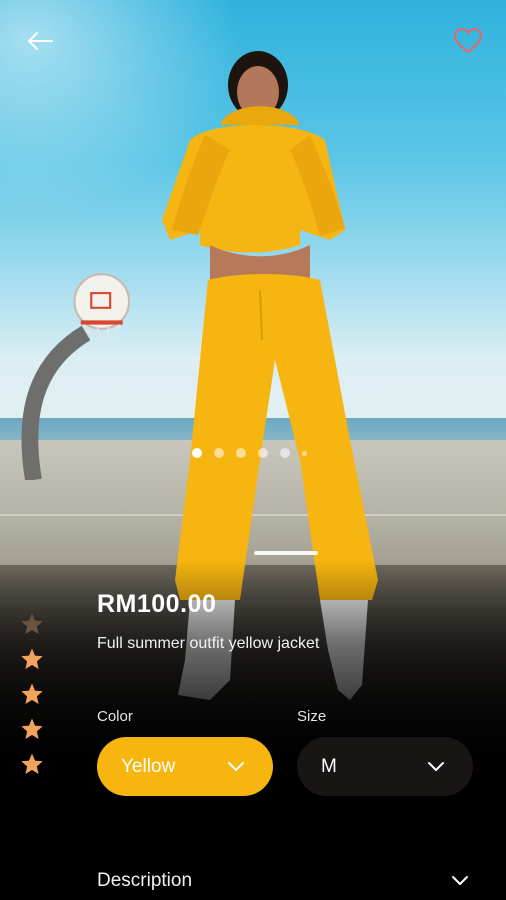 This screenshot has width=506, height=900. What do you see at coordinates (329, 766) in the screenshot?
I see `size-dropdown-value: M` at bounding box center [329, 766].